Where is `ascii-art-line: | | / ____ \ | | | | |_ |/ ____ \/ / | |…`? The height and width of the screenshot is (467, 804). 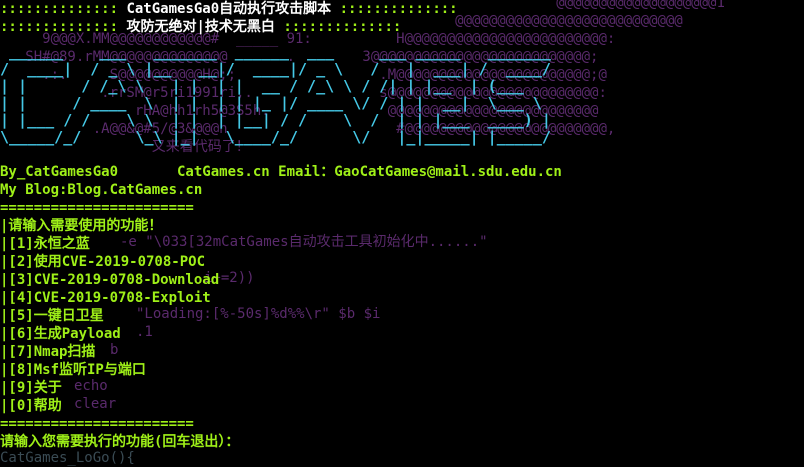 ascii-art-line: | | / ____ \ | | | | |_ |/ ____ \/ / | |… is located at coordinates (271, 103).